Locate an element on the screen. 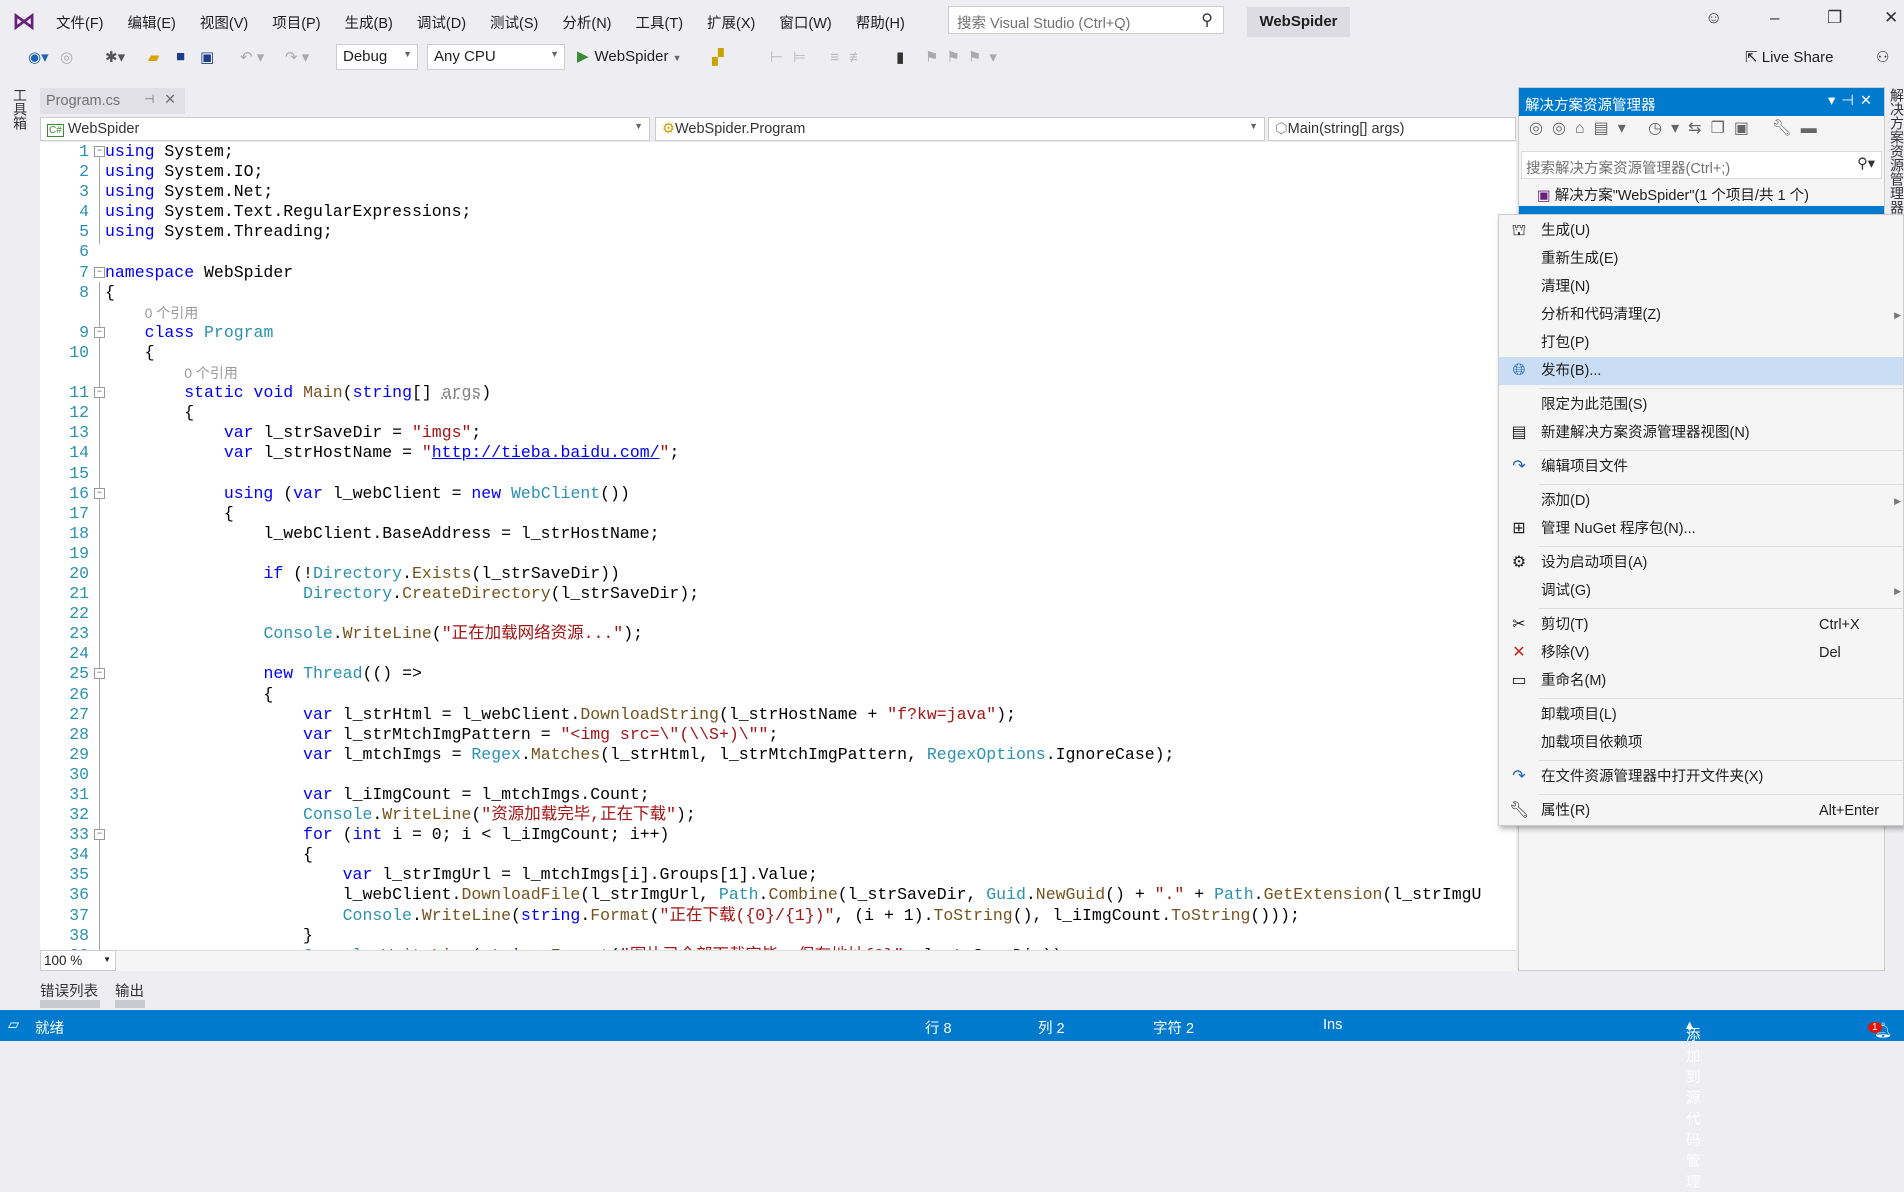  menu-item: 视图(V) is located at coordinates (224, 22).